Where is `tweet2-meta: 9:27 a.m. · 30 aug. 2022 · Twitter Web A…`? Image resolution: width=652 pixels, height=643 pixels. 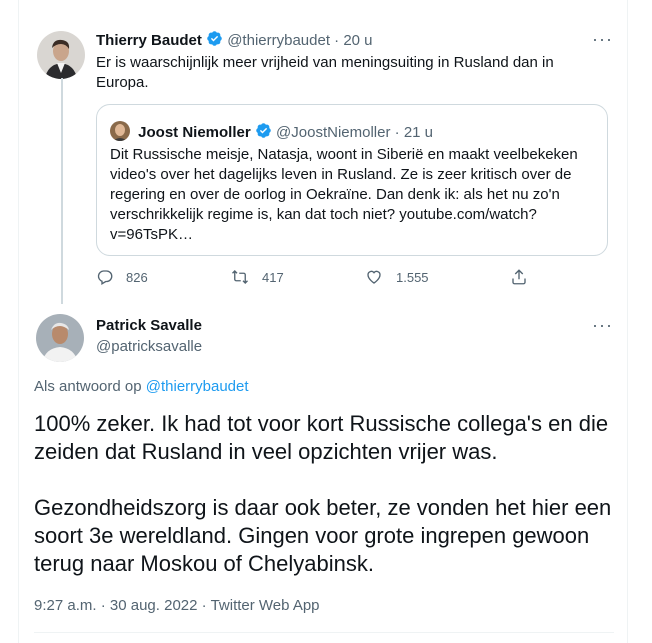 tweet2-meta: 9:27 a.m. · 30 aug. 2022 · Twitter Web A… is located at coordinates (177, 605).